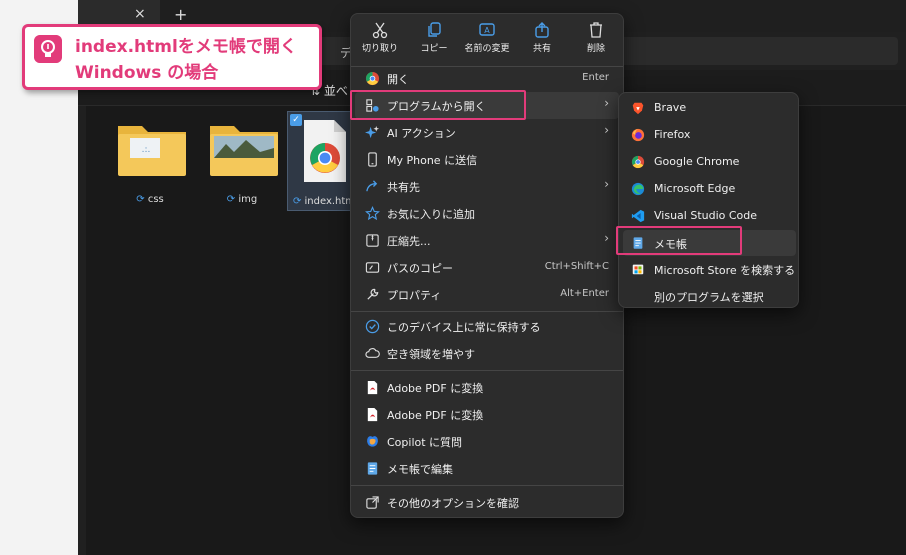  What do you see at coordinates (398, 79) in the screenshot?
I see `menu-item-label: 開く` at bounding box center [398, 79].